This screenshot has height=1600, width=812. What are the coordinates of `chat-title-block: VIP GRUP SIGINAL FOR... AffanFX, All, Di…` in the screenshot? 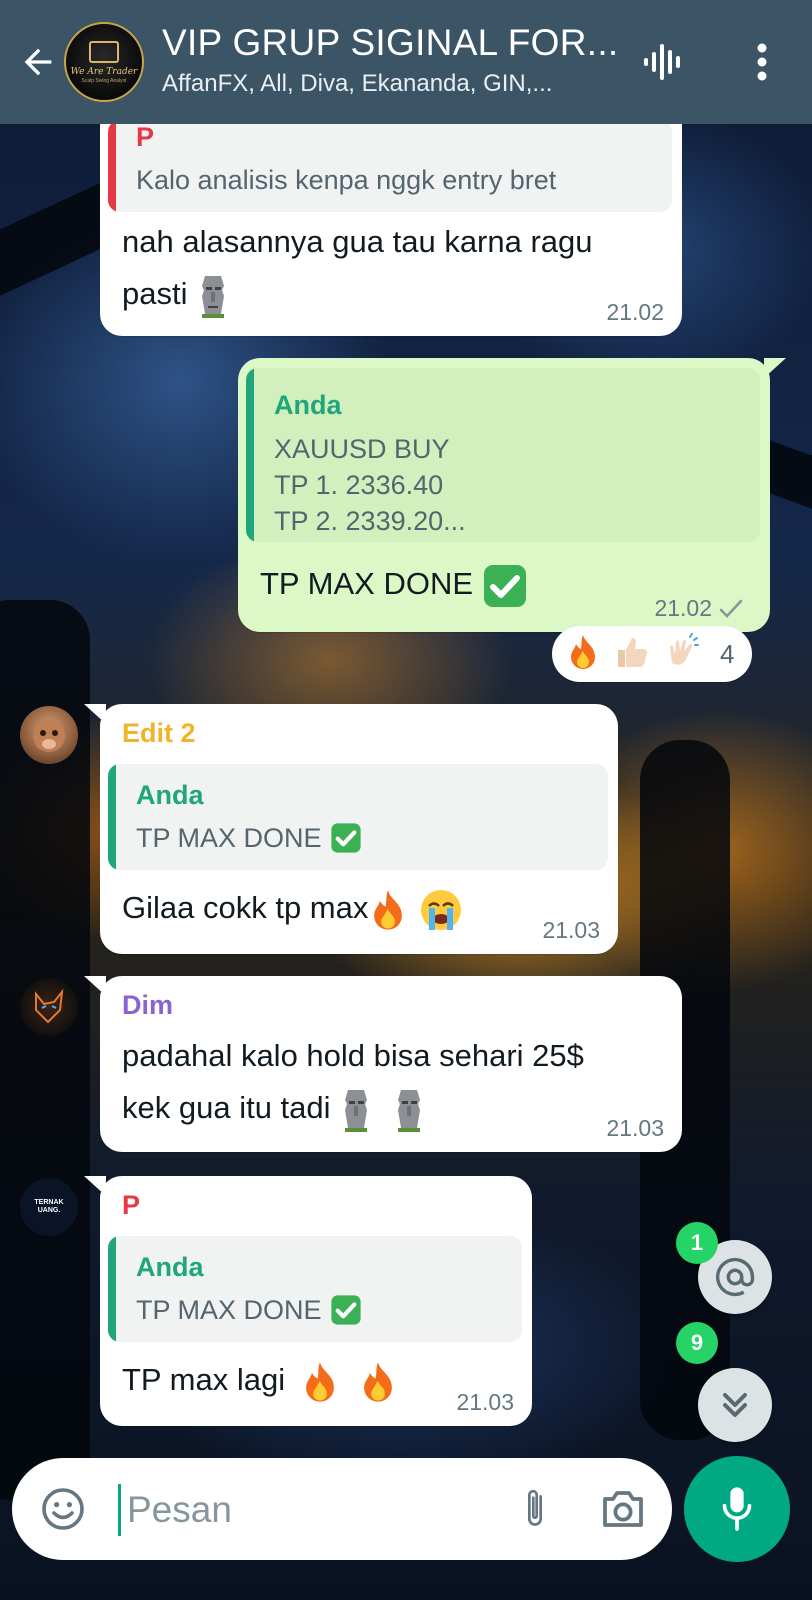 It's located at (392, 60).